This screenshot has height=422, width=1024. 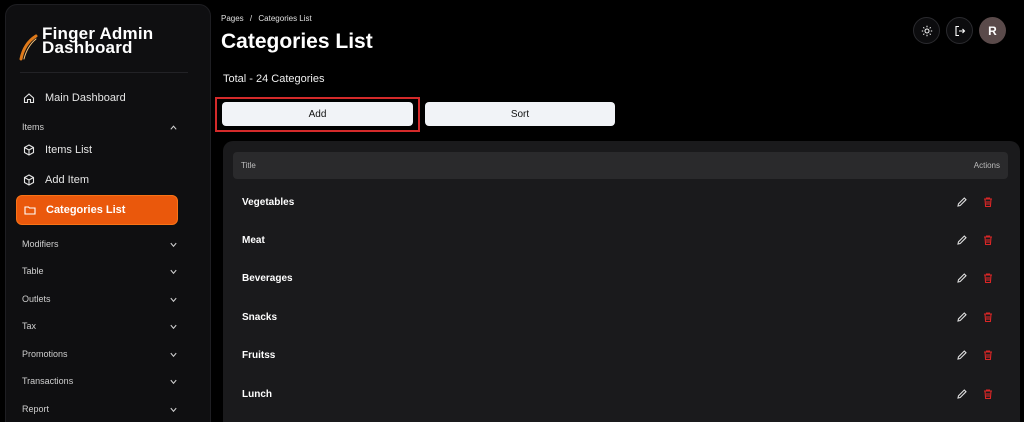 What do you see at coordinates (28, 98) in the screenshot?
I see `home-icon` at bounding box center [28, 98].